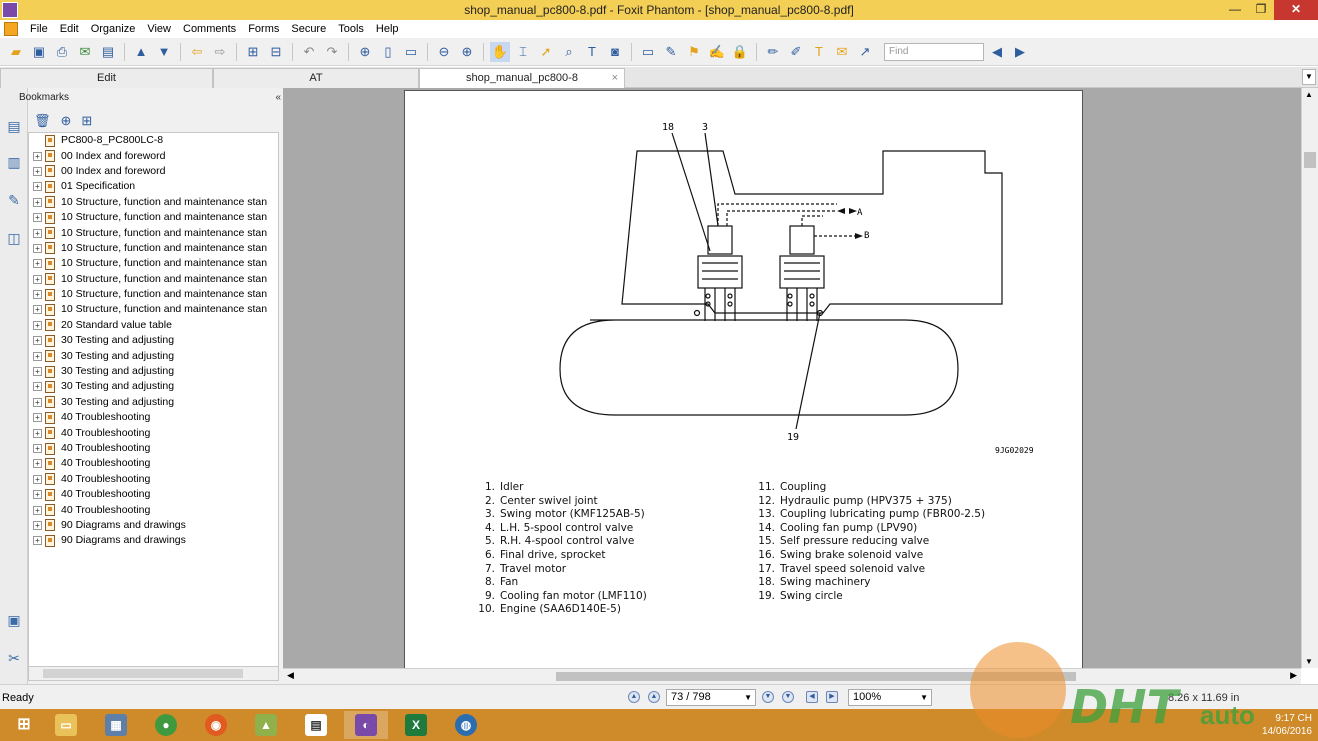 This screenshot has height=741, width=1318. I want to click on foxit-app-icon, so click(10, 10).